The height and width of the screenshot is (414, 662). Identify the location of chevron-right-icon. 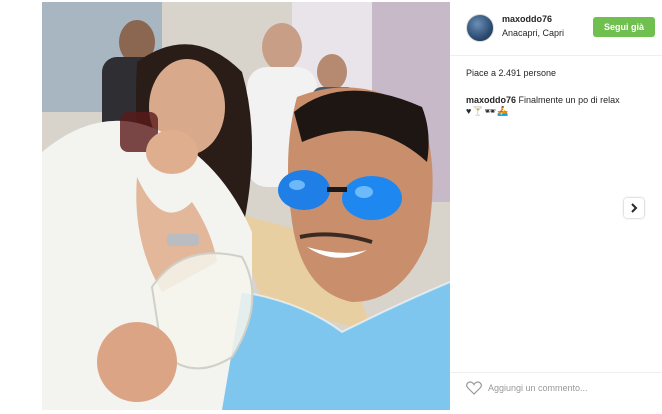
(634, 208).